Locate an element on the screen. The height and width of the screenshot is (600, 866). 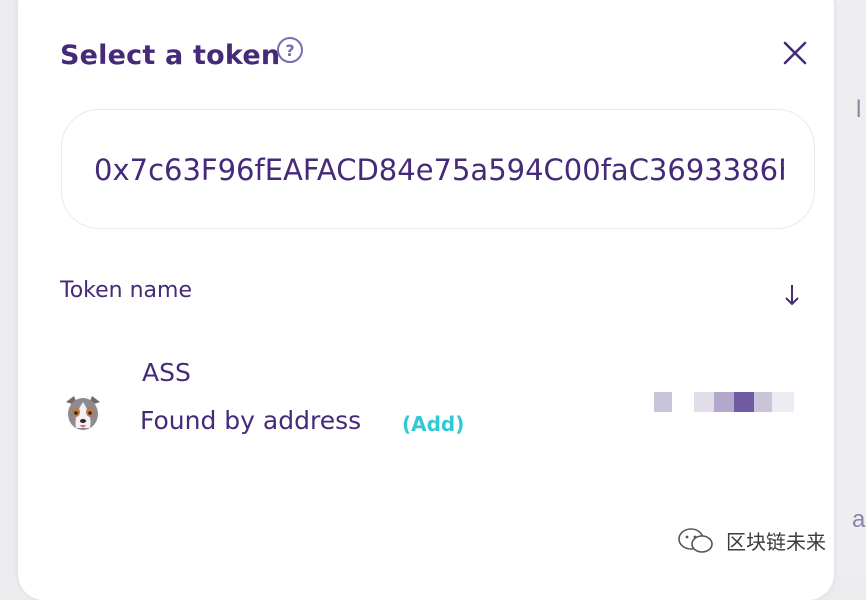
dog-logo-icon is located at coordinates (83, 413).